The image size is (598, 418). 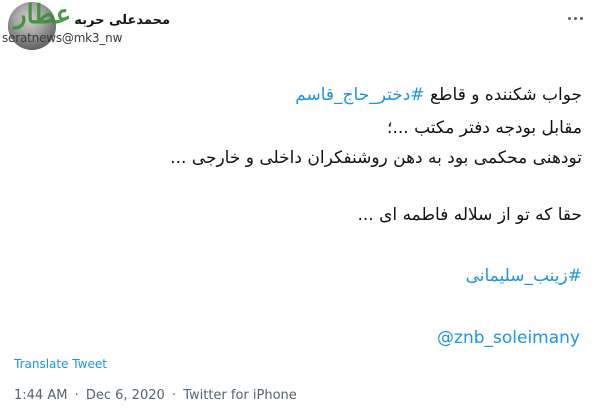 I want to click on tweet-line-1-text: جواب شکننده و قاطع, so click(x=505, y=95).